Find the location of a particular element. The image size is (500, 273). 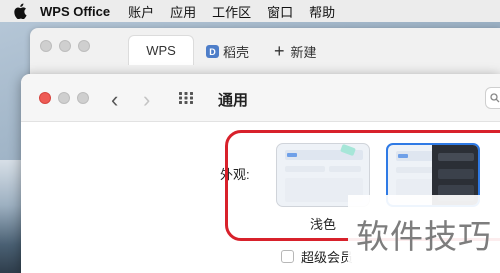

menu-app-name: WPS Office is located at coordinates (75, 11).